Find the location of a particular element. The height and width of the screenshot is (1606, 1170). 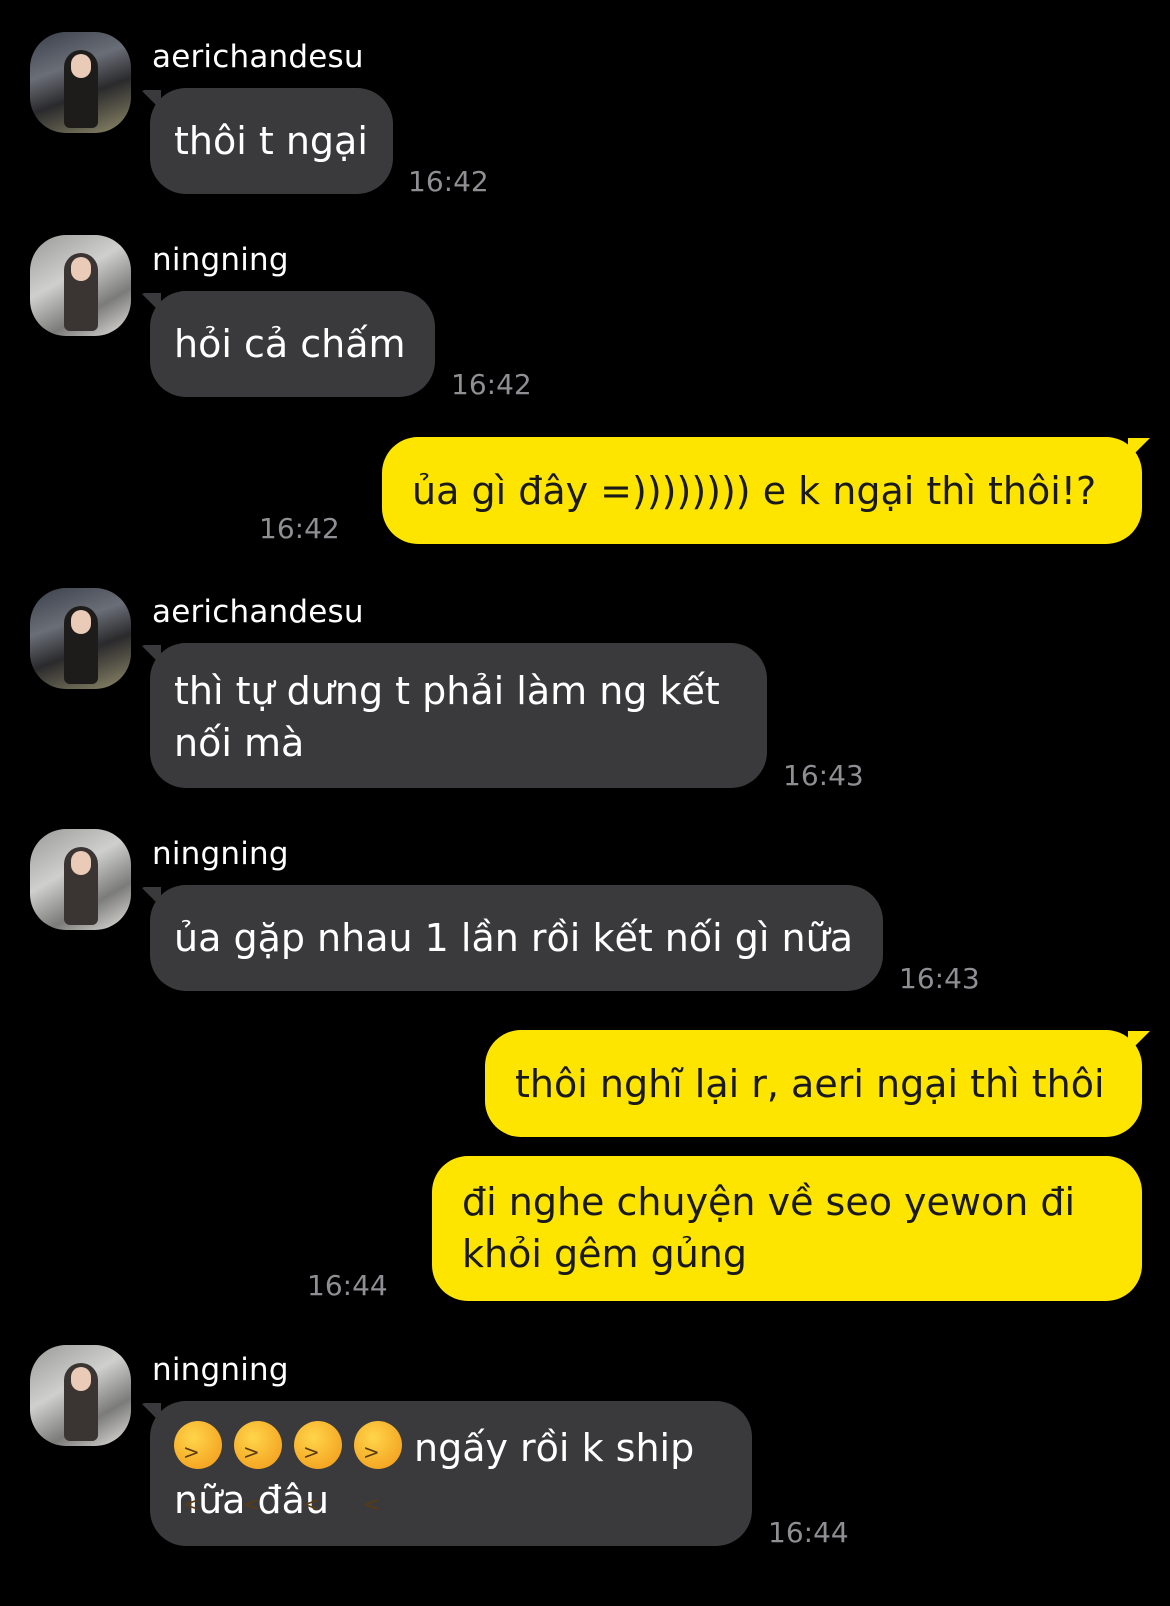

message-bubble-incoming: thì tự dưng t phải làm ng kết nối mà is located at coordinates (458, 715).